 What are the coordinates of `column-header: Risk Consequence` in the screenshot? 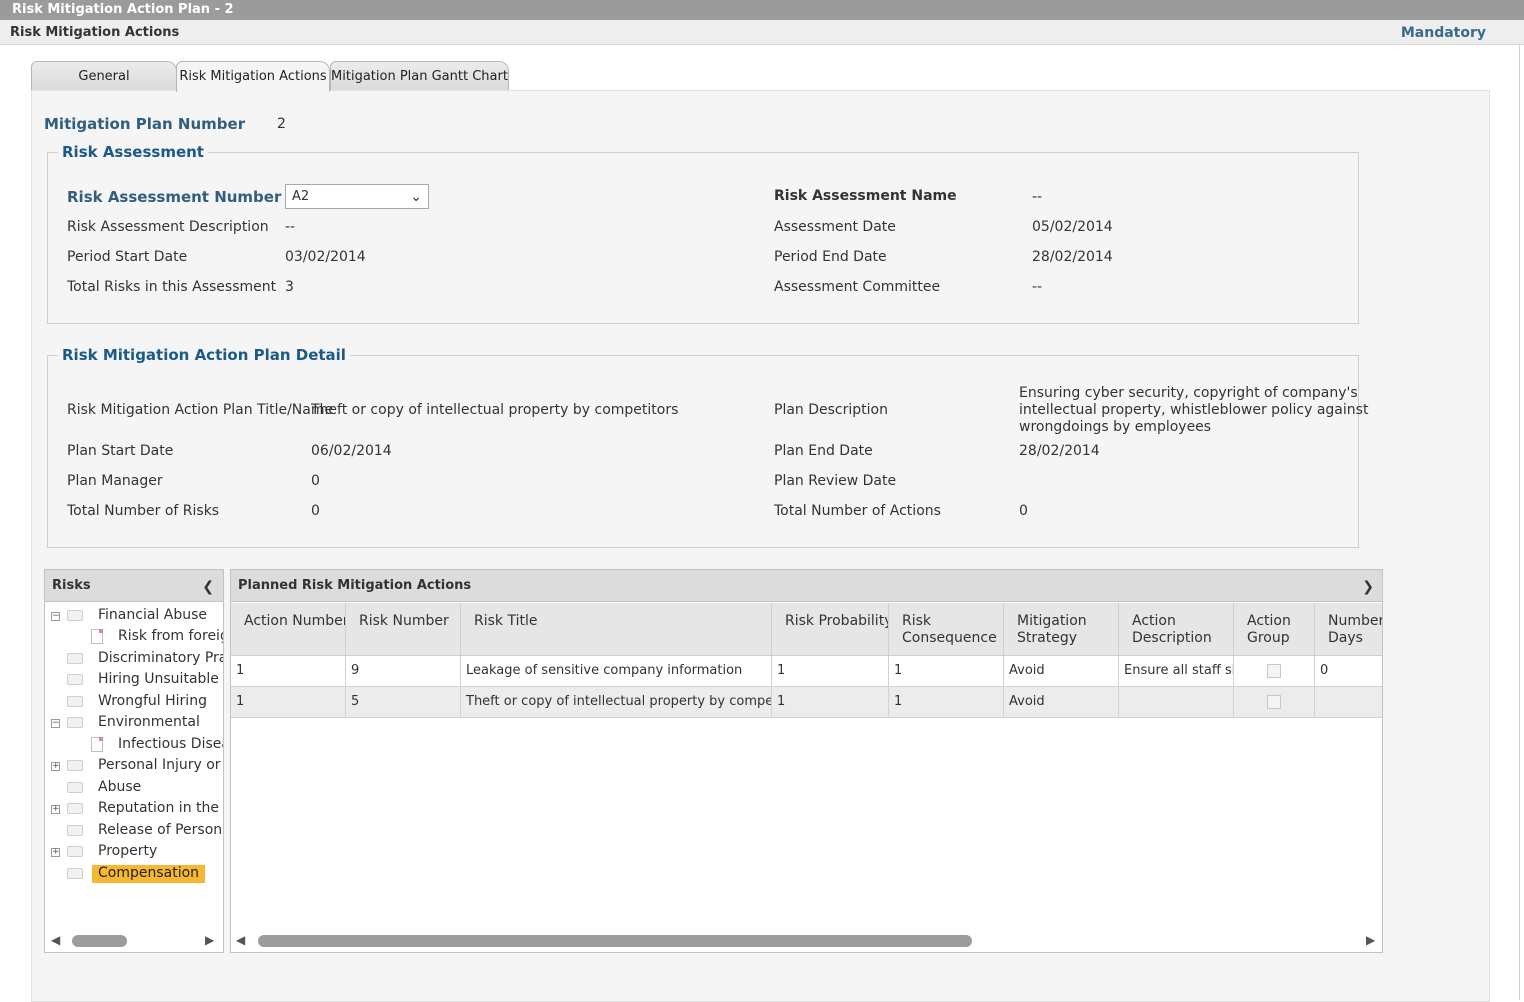 It's located at (946, 629).